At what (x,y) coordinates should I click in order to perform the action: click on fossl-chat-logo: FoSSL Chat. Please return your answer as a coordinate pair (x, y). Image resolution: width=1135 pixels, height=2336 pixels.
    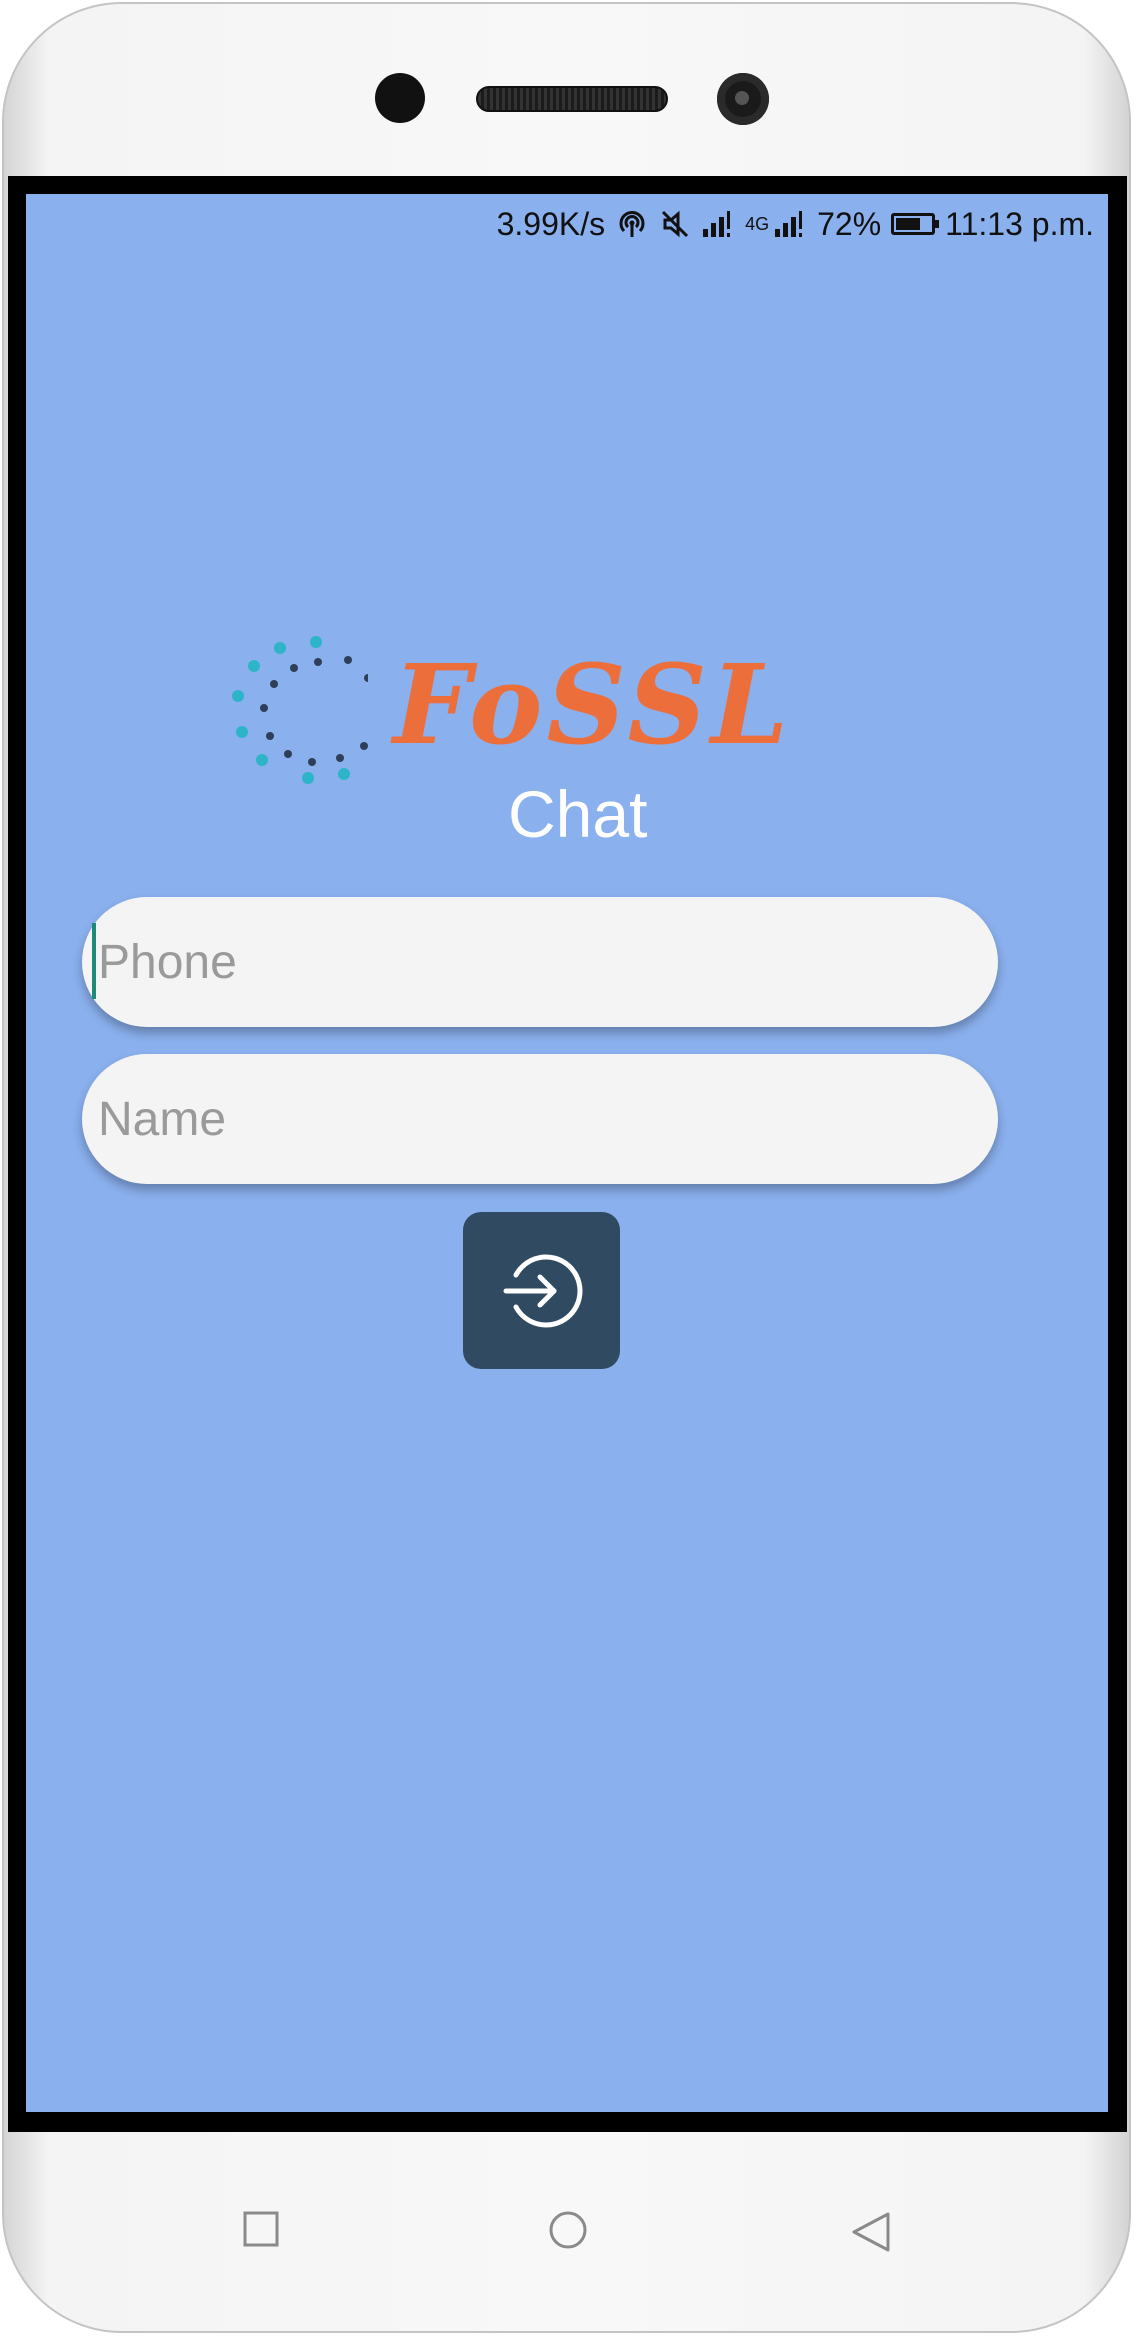
    Looking at the image, I should click on (498, 755).